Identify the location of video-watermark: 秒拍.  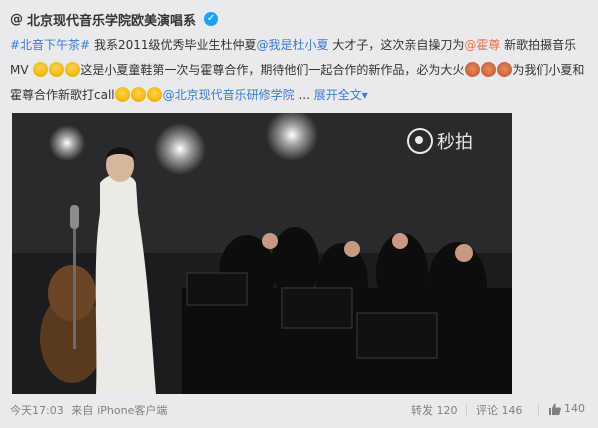
(440, 141).